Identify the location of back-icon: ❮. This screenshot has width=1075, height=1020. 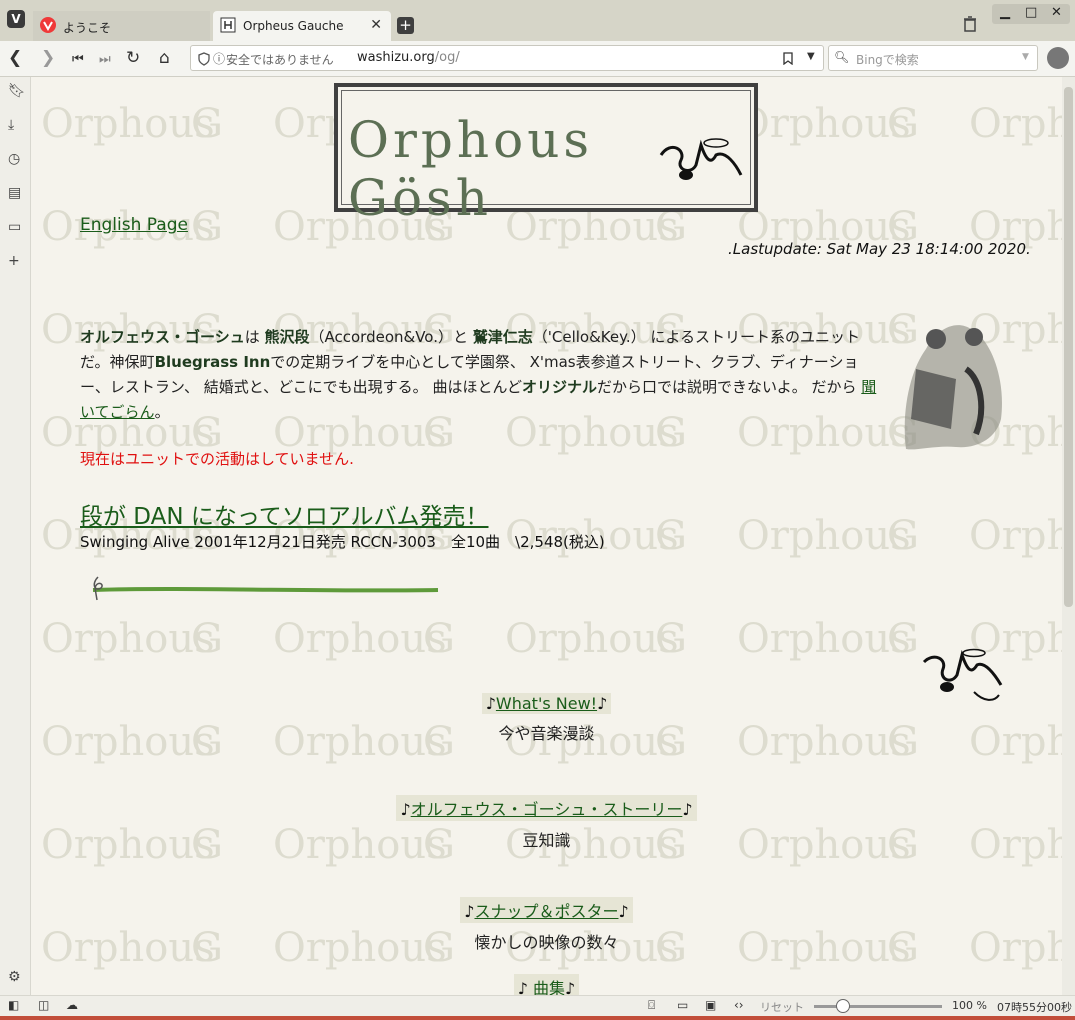
(15, 58).